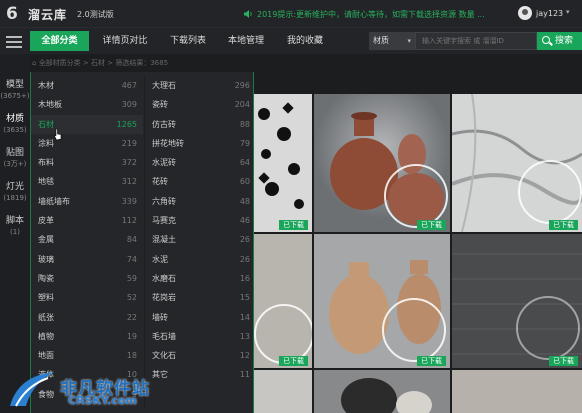 The height and width of the screenshot is (413, 582). What do you see at coordinates (129, 105) in the screenshot?
I see `category-count: 309` at bounding box center [129, 105].